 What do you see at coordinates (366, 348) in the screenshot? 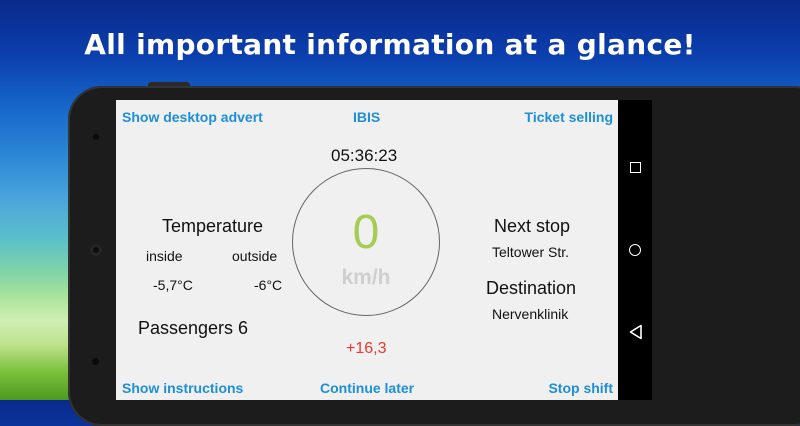
I see `speed-deviation: +16,3` at bounding box center [366, 348].